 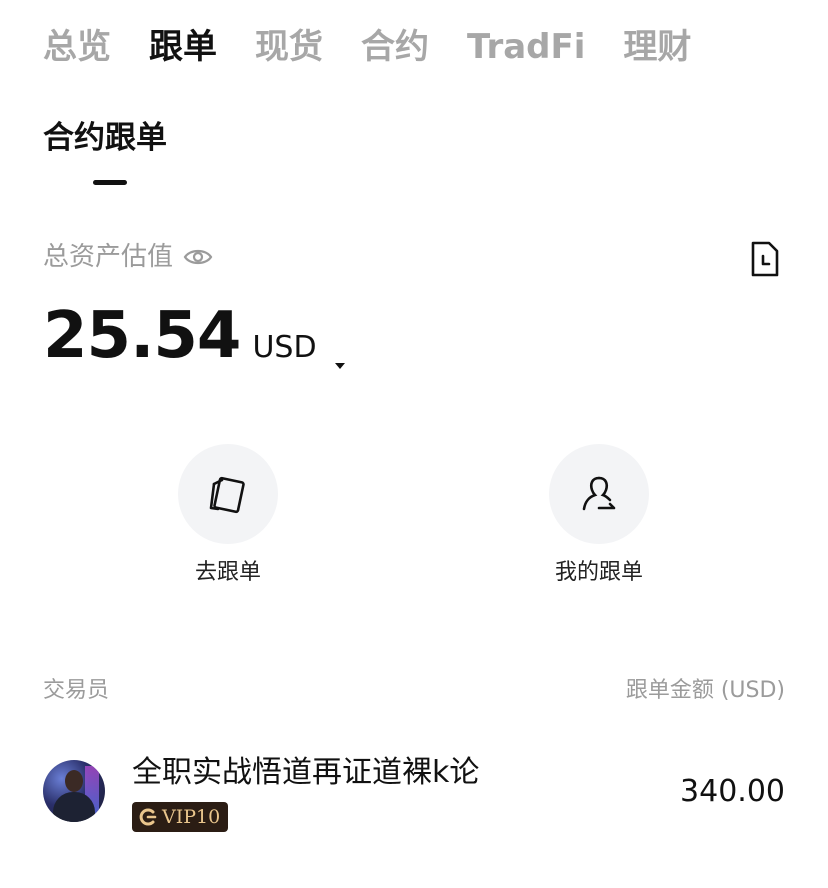 I want to click on vip-badge: VIP10, so click(x=180, y=817).